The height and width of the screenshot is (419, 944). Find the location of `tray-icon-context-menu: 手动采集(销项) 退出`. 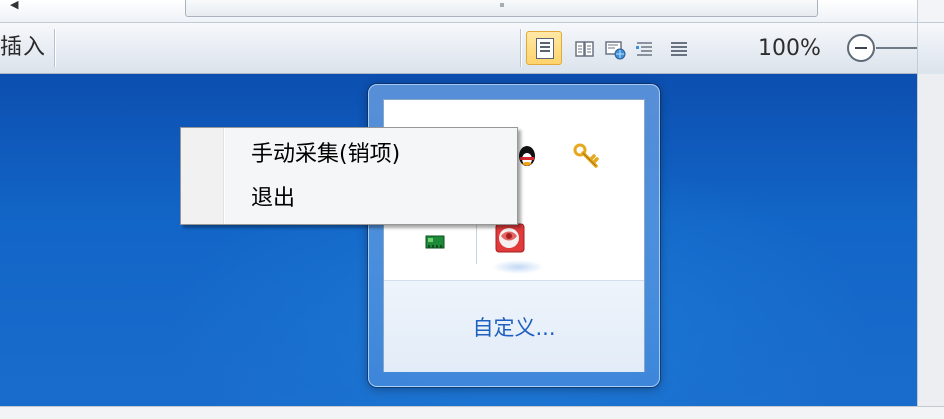

tray-icon-context-menu: 手动采集(销项) 退出 is located at coordinates (349, 176).